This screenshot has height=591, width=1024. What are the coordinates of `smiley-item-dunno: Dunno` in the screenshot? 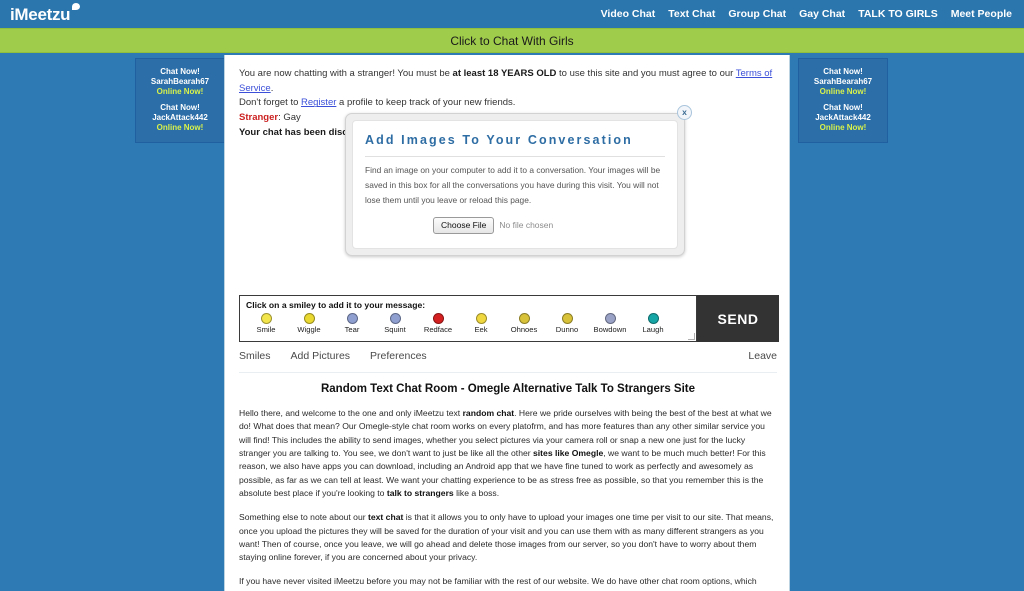 It's located at (567, 323).